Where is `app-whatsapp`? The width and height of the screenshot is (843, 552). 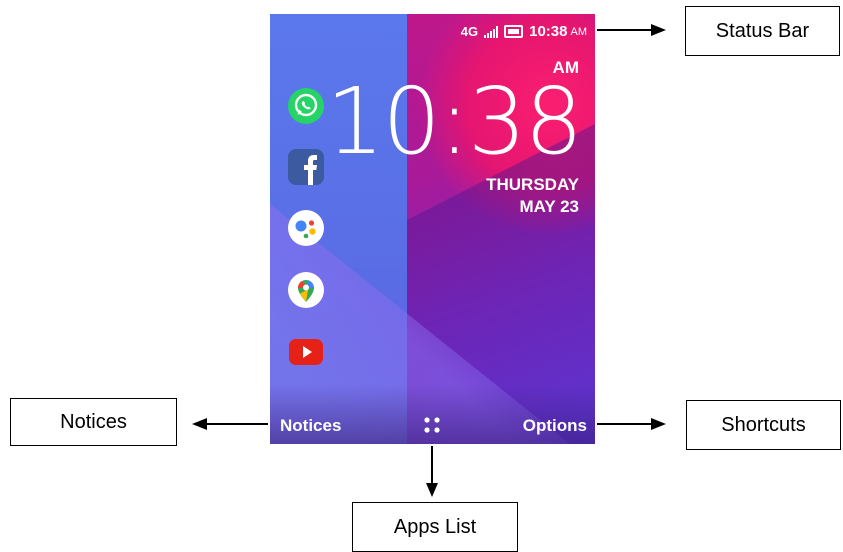
app-whatsapp is located at coordinates (306, 106).